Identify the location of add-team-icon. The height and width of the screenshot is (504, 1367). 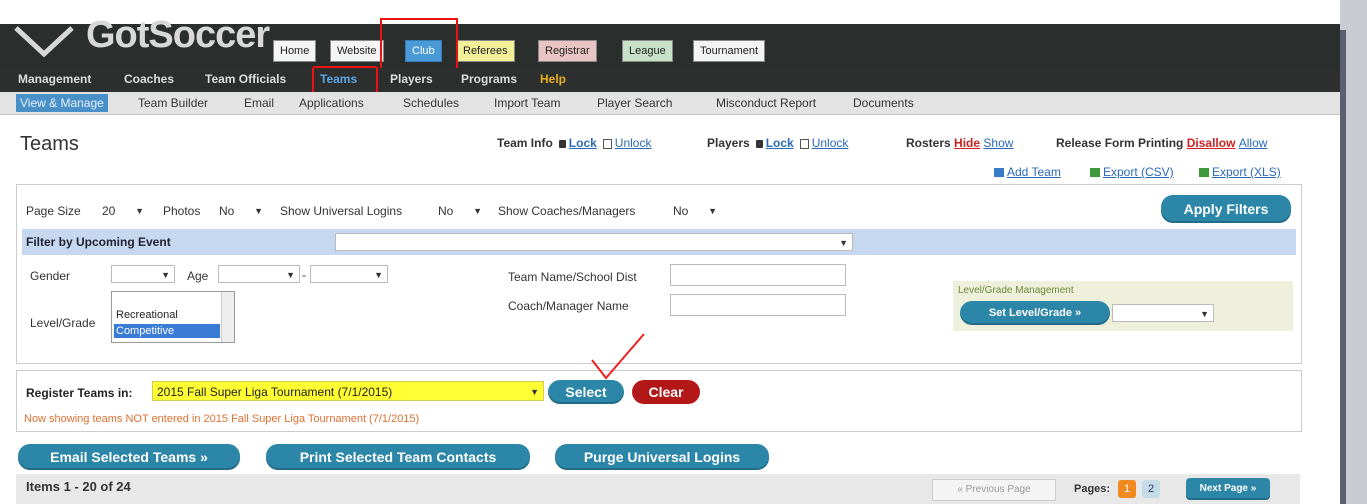
(999, 173).